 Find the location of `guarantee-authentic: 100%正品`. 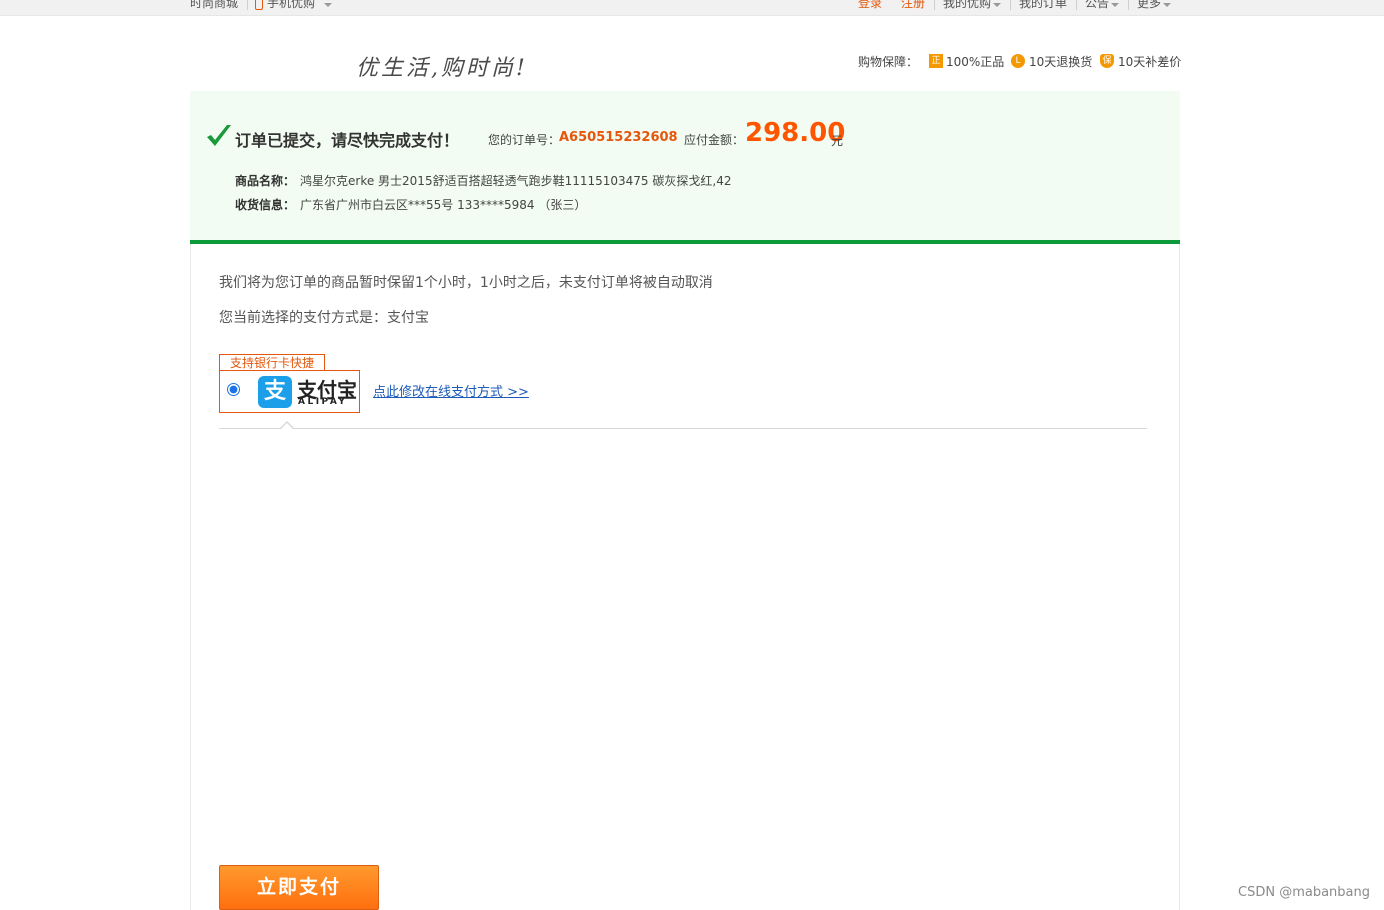

guarantee-authentic: 100%正品 is located at coordinates (975, 62).